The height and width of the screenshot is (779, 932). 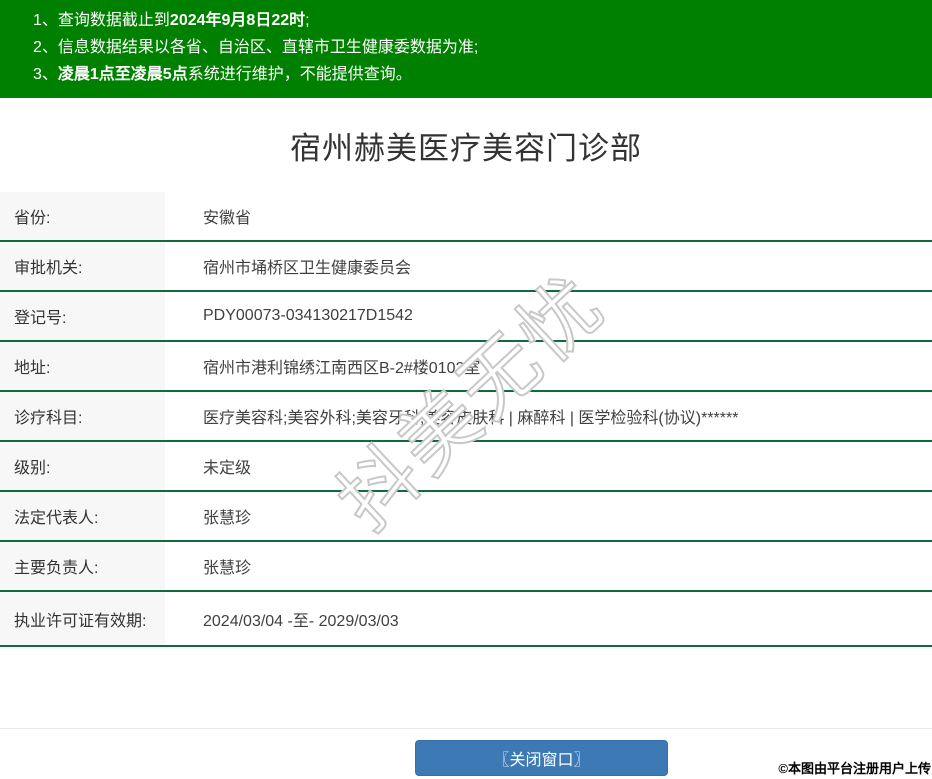 I want to click on footer-divider, so click(x=466, y=728).